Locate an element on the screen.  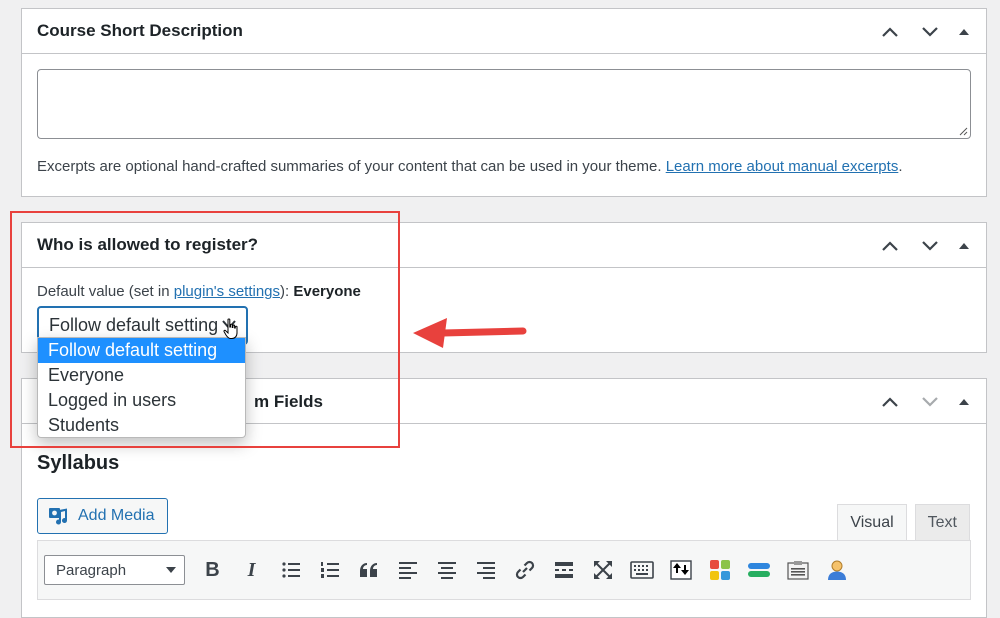
upload-download-button is located at coordinates (680, 570).